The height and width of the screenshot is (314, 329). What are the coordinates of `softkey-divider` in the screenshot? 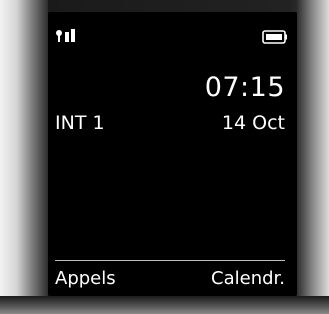 It's located at (170, 260).